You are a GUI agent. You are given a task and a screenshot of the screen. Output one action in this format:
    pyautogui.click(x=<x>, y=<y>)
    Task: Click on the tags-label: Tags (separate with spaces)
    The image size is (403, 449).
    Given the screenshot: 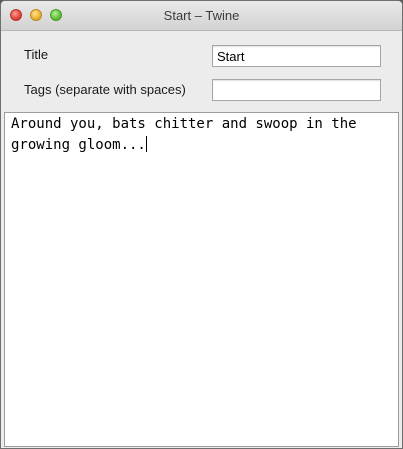 What is the action you would take?
    pyautogui.click(x=105, y=89)
    